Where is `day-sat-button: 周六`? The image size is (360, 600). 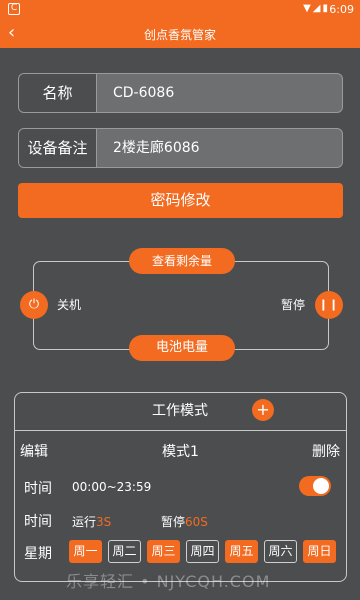
day-sat-button: 周六 is located at coordinates (280, 551).